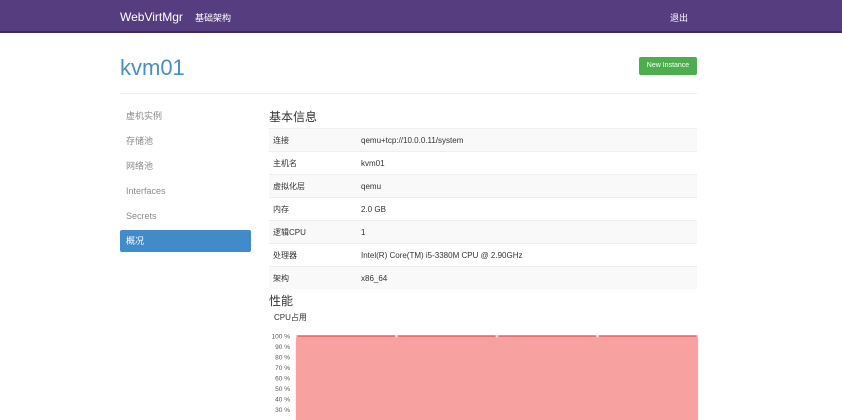  I want to click on divider, so click(408, 93).